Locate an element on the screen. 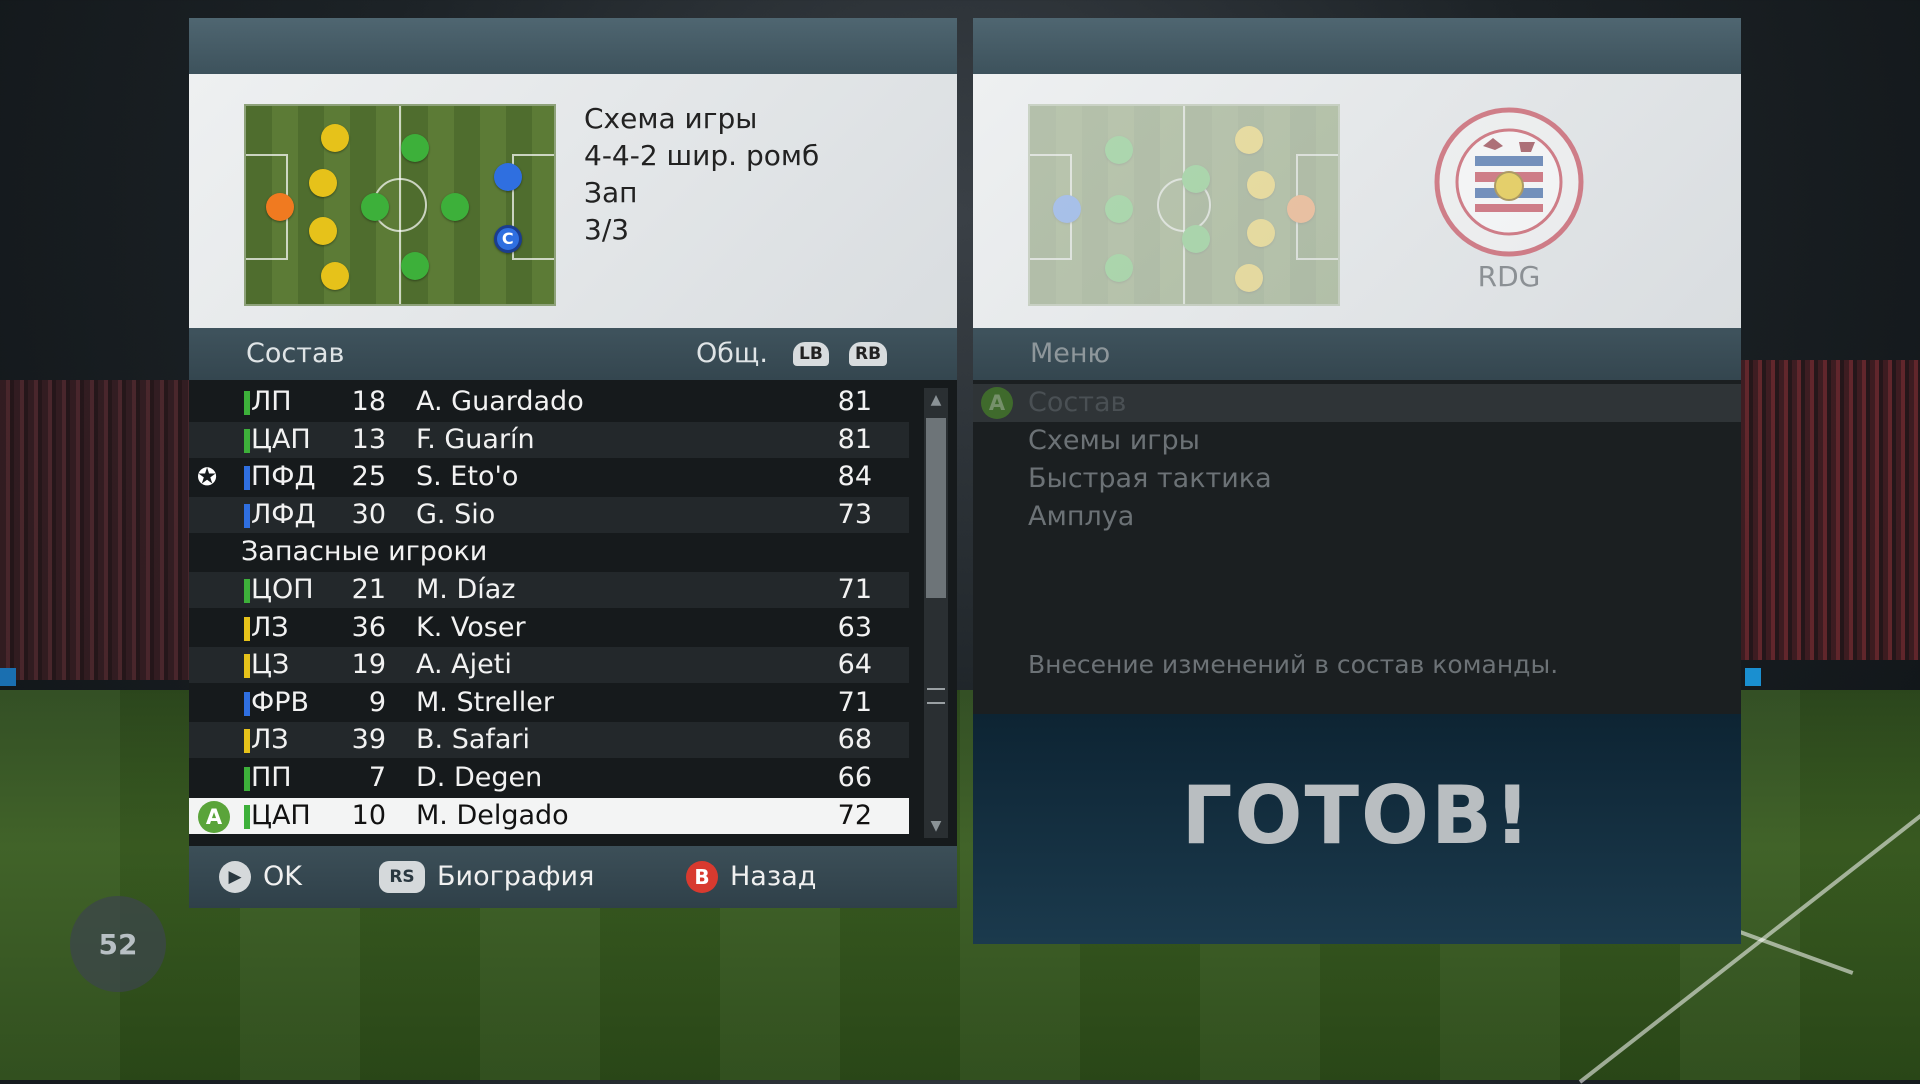 The width and height of the screenshot is (1920, 1084). player-row: ЦОП 21 M. Díaz 71 is located at coordinates (549, 590).